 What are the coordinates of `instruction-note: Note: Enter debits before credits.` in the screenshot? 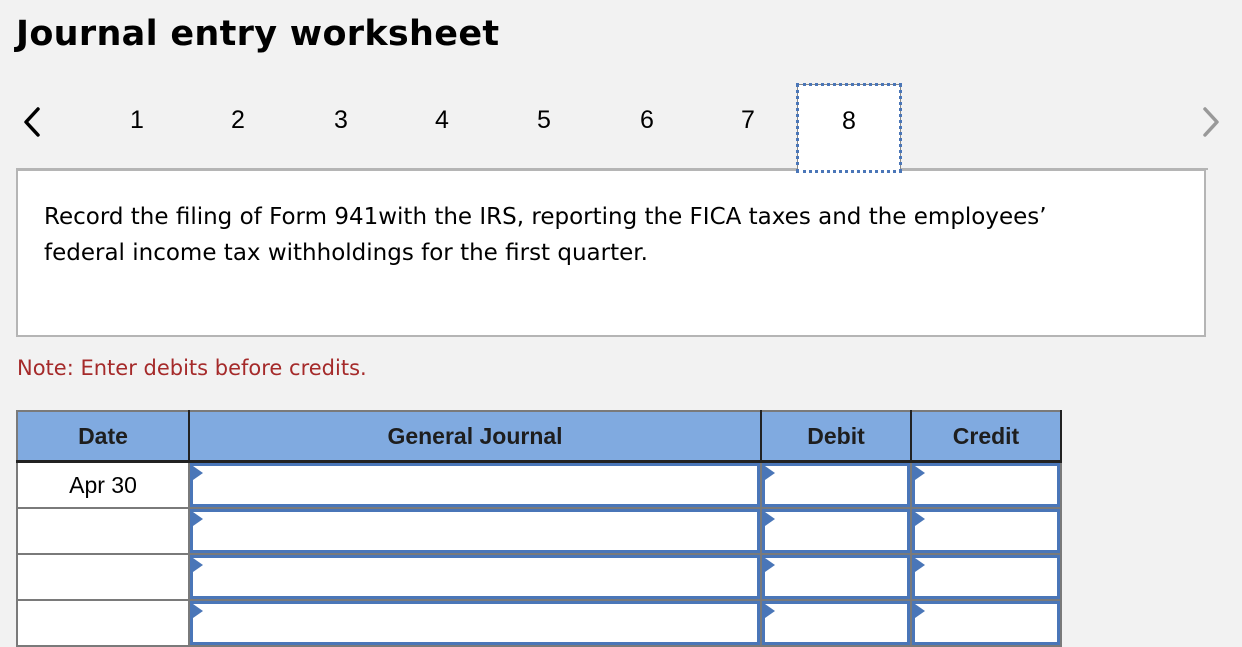 It's located at (192, 368).